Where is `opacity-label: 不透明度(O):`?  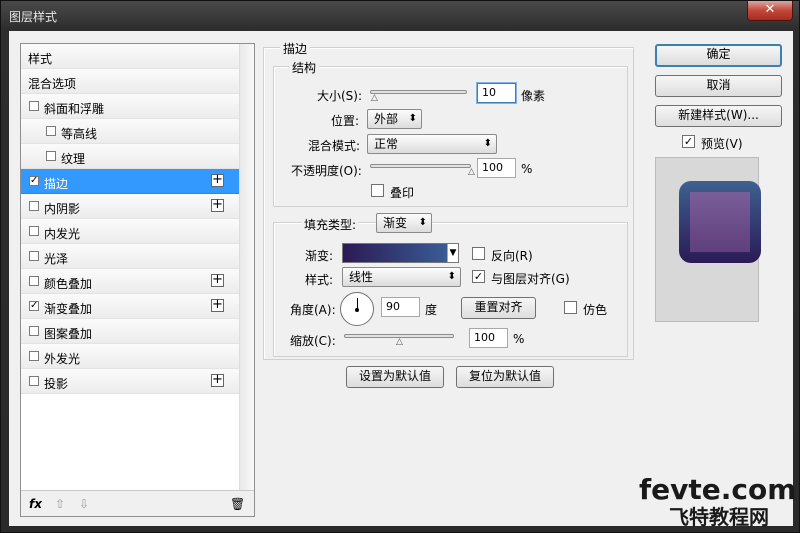
opacity-label: 不透明度(O): is located at coordinates (326, 171).